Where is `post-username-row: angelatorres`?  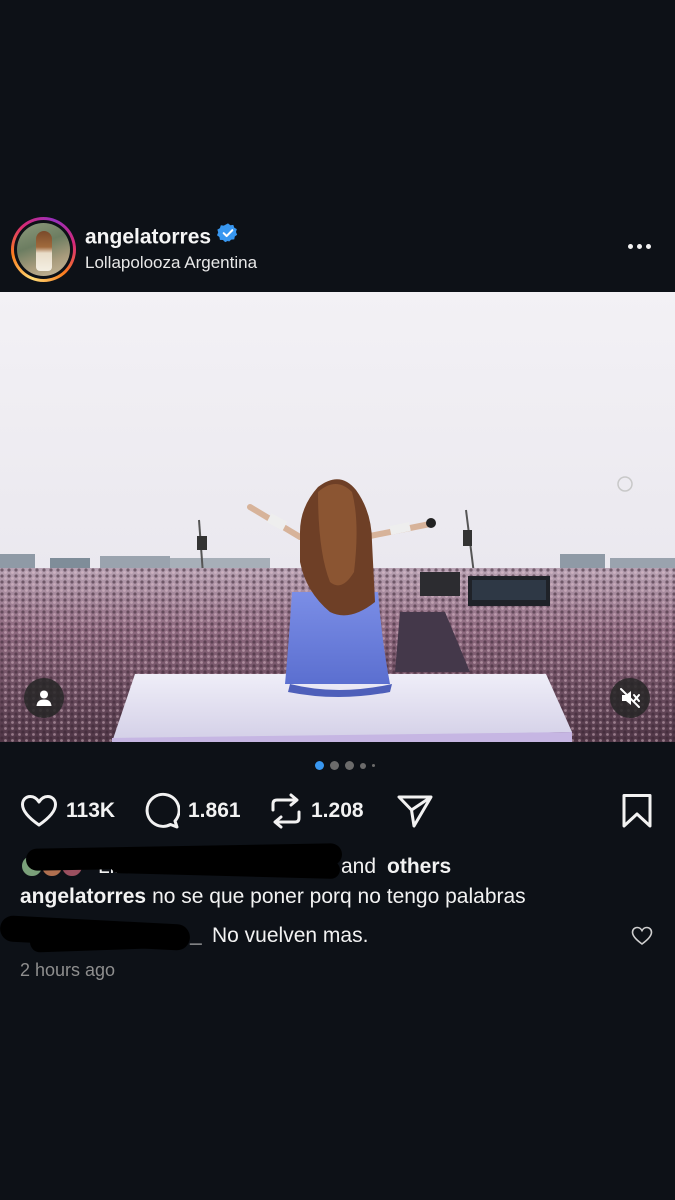 post-username-row: angelatorres is located at coordinates (162, 237).